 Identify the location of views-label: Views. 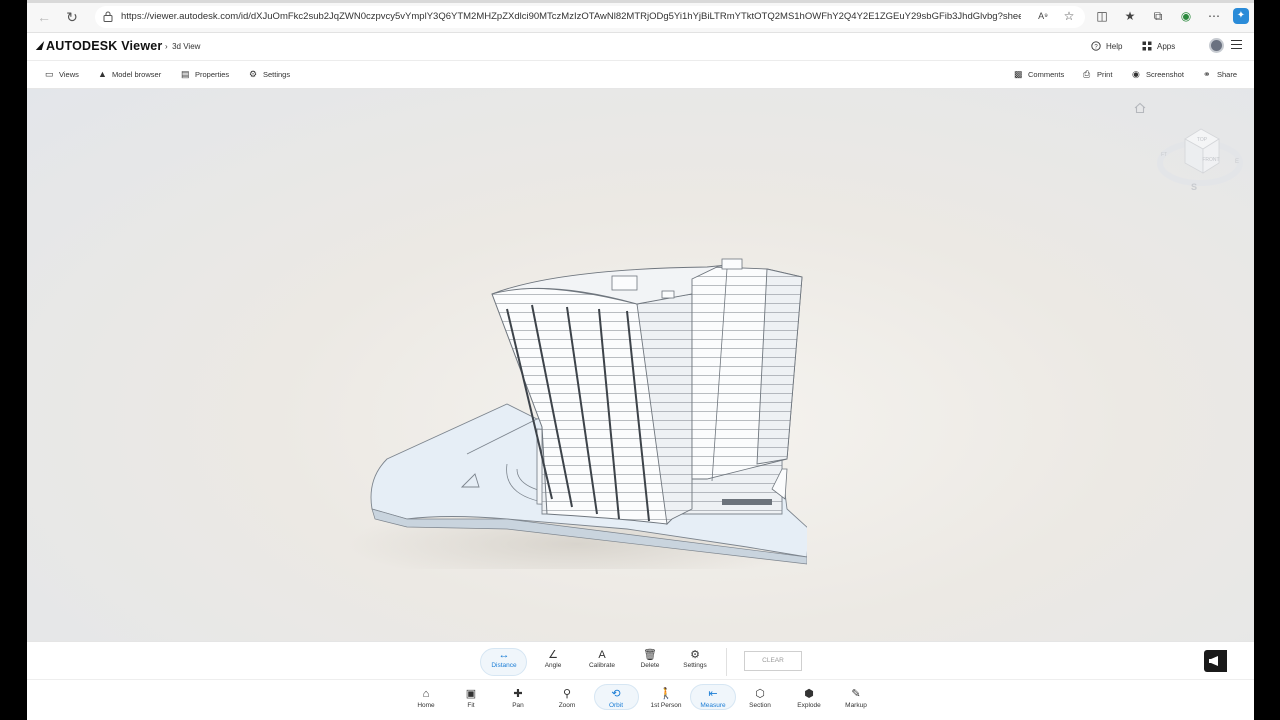
(69, 74).